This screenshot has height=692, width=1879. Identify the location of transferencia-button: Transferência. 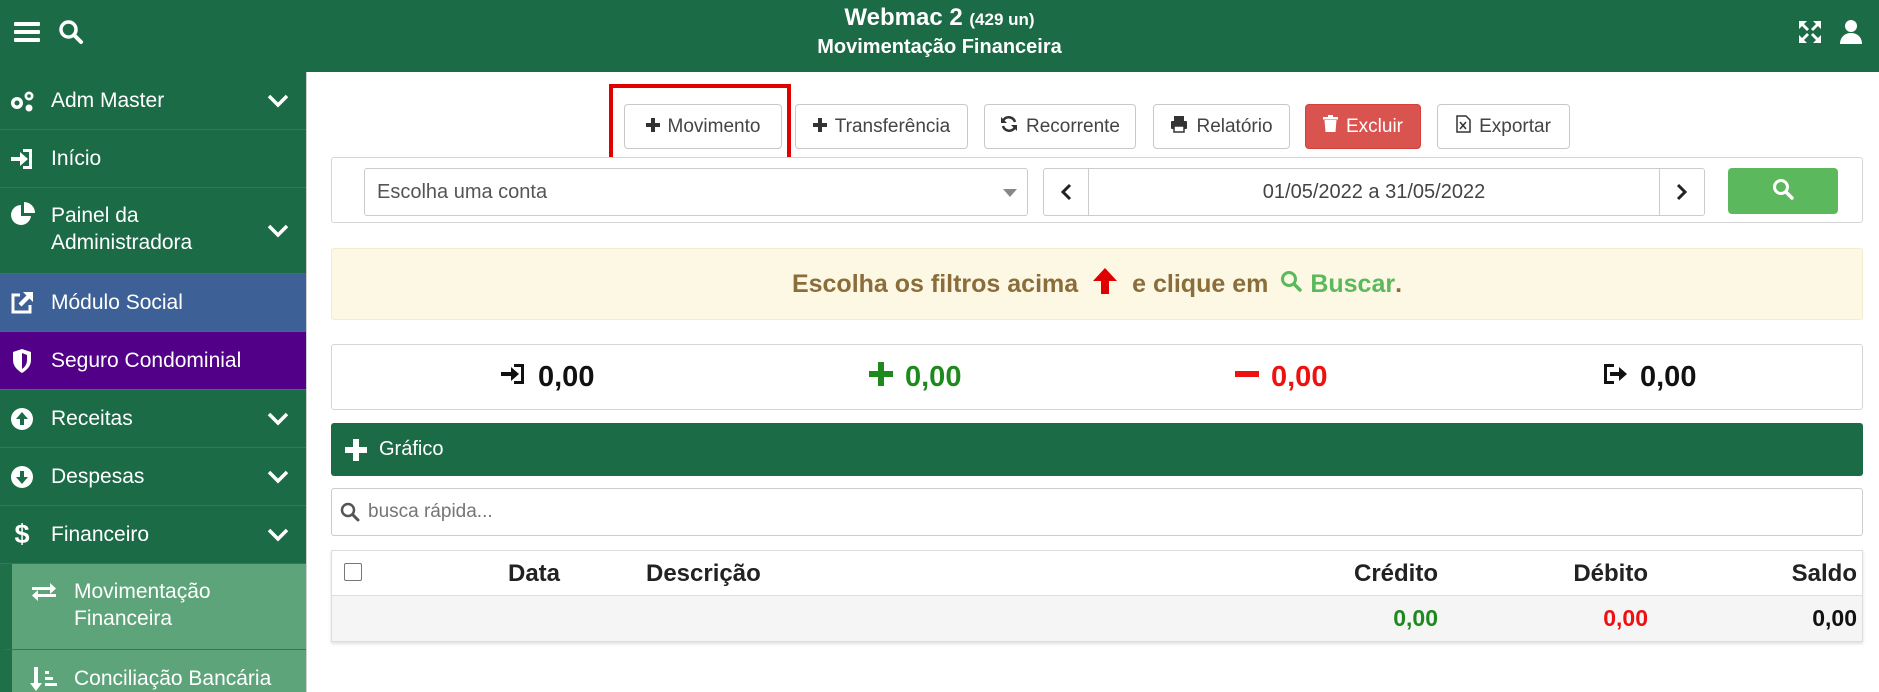
(881, 126).